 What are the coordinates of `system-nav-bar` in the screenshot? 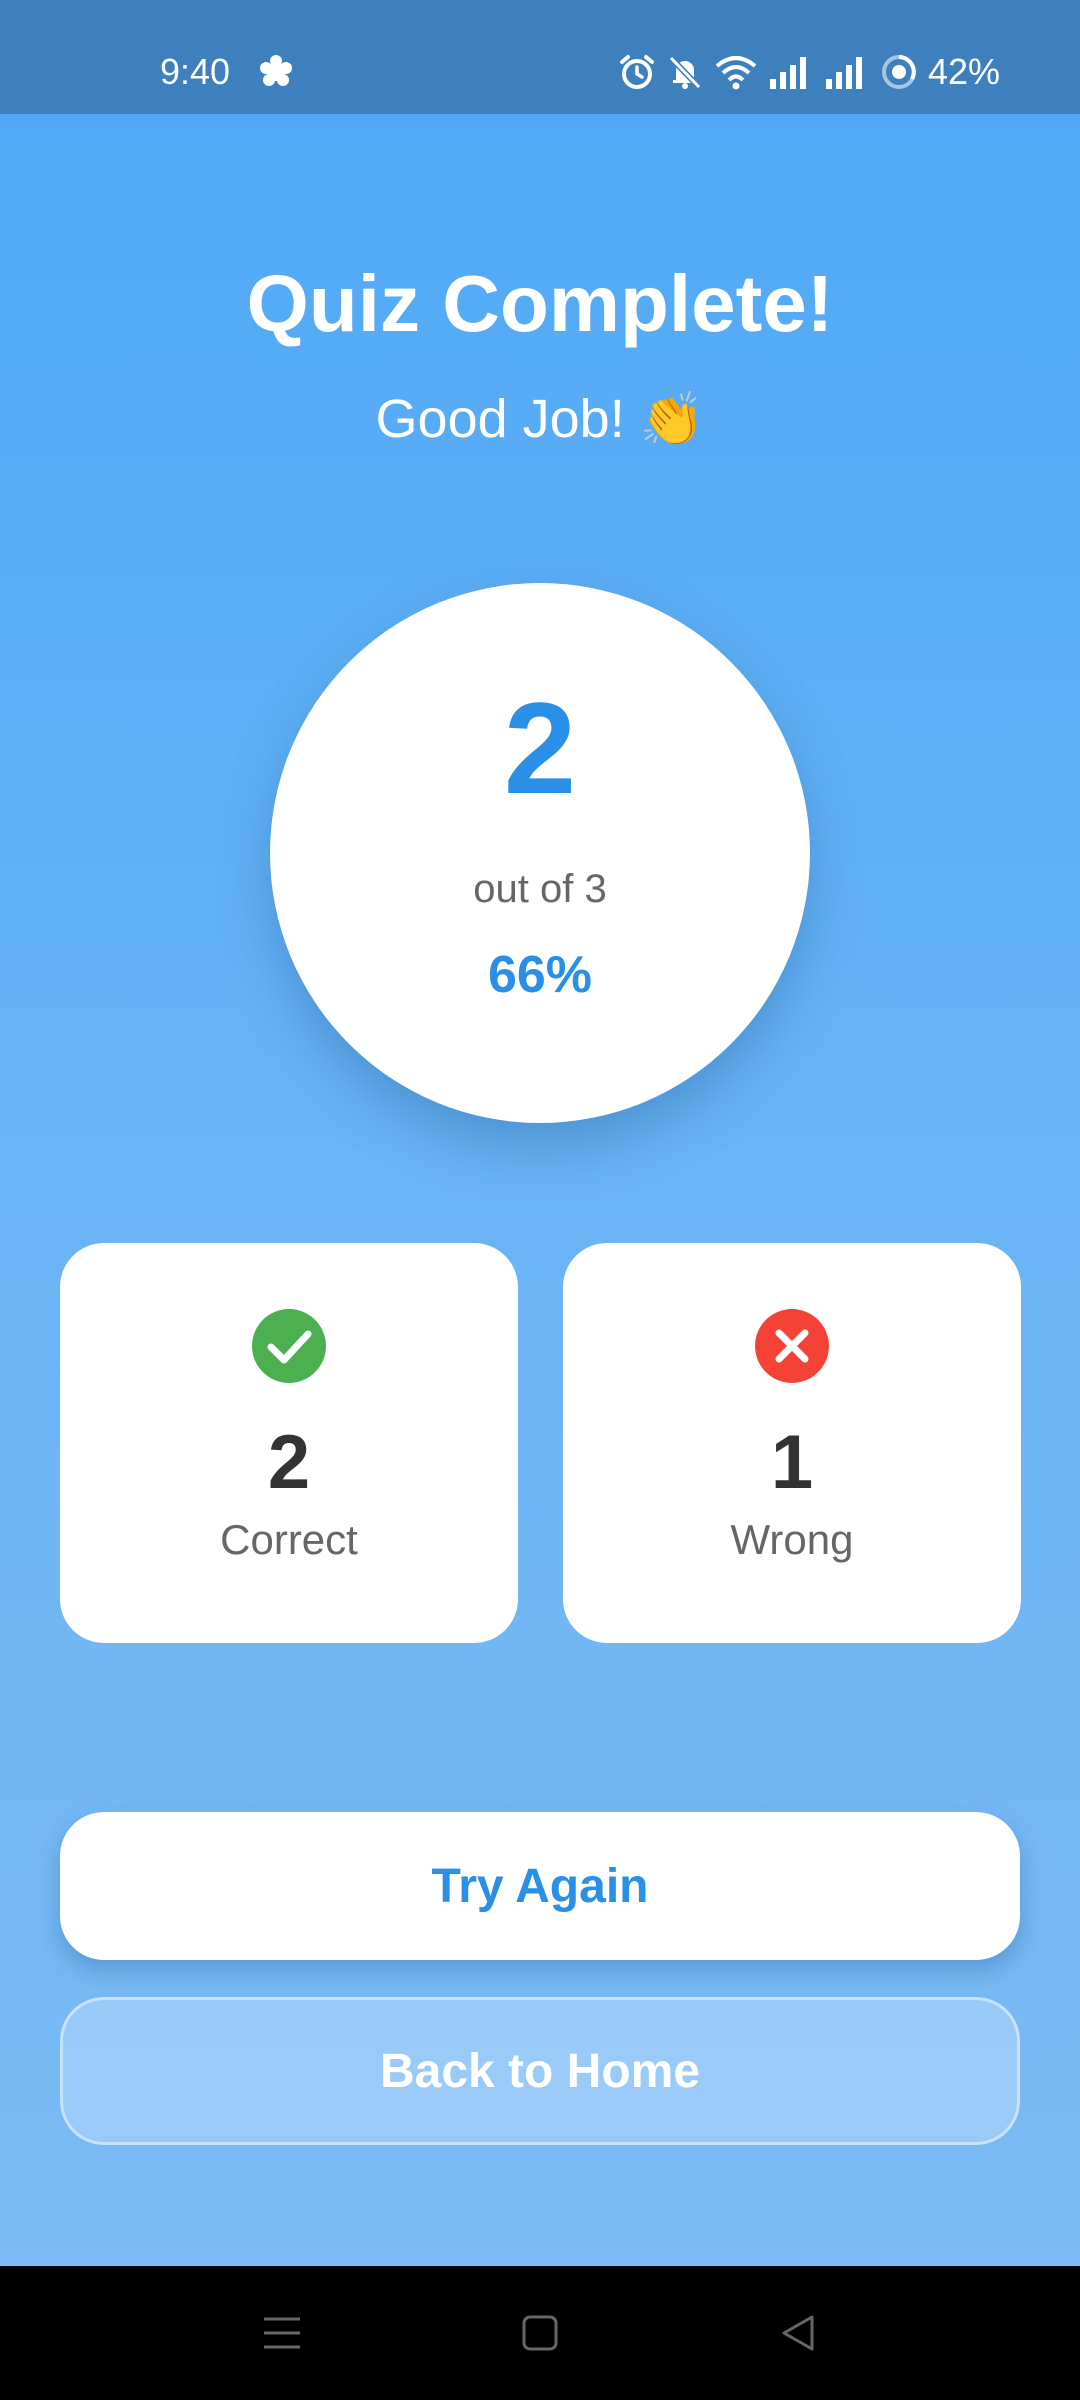 It's located at (540, 2333).